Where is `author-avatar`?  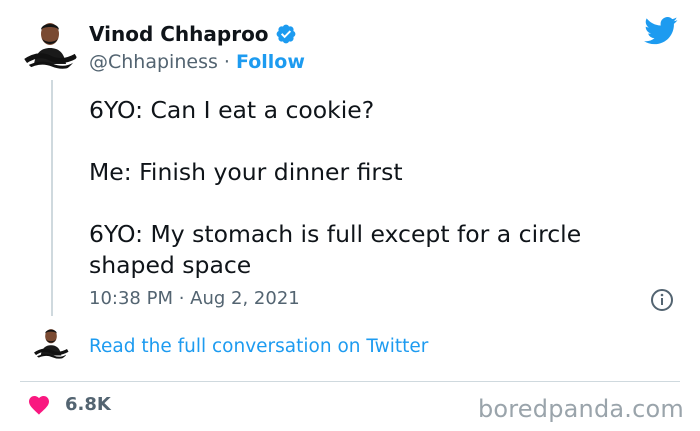 author-avatar is located at coordinates (50, 43).